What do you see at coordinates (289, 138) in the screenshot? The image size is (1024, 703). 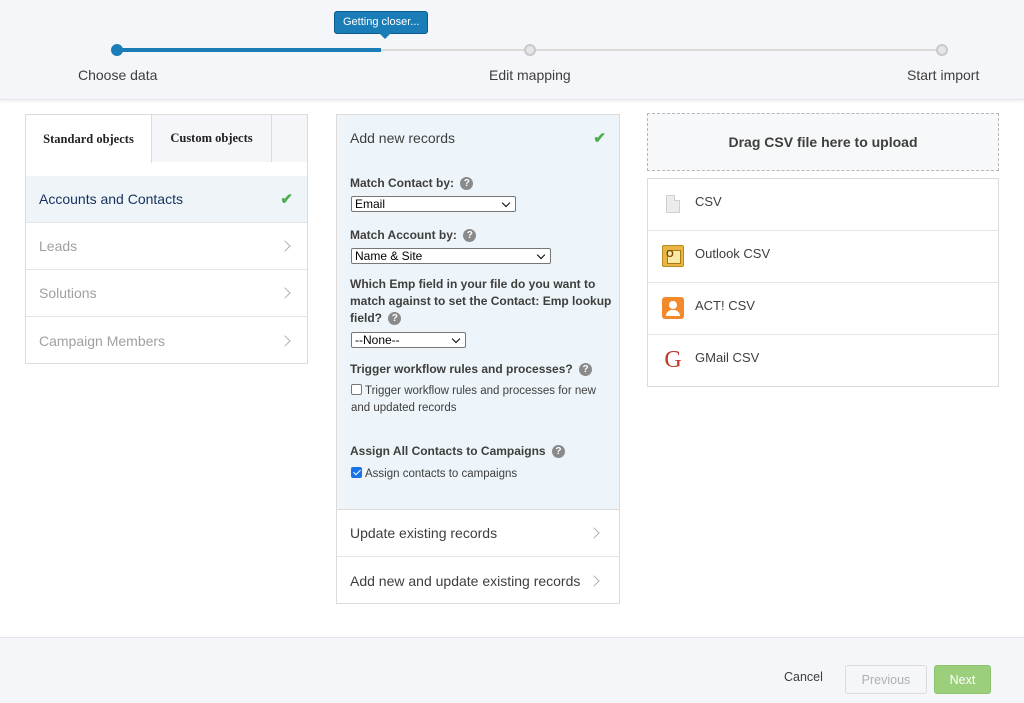 I see `tab-filler` at bounding box center [289, 138].